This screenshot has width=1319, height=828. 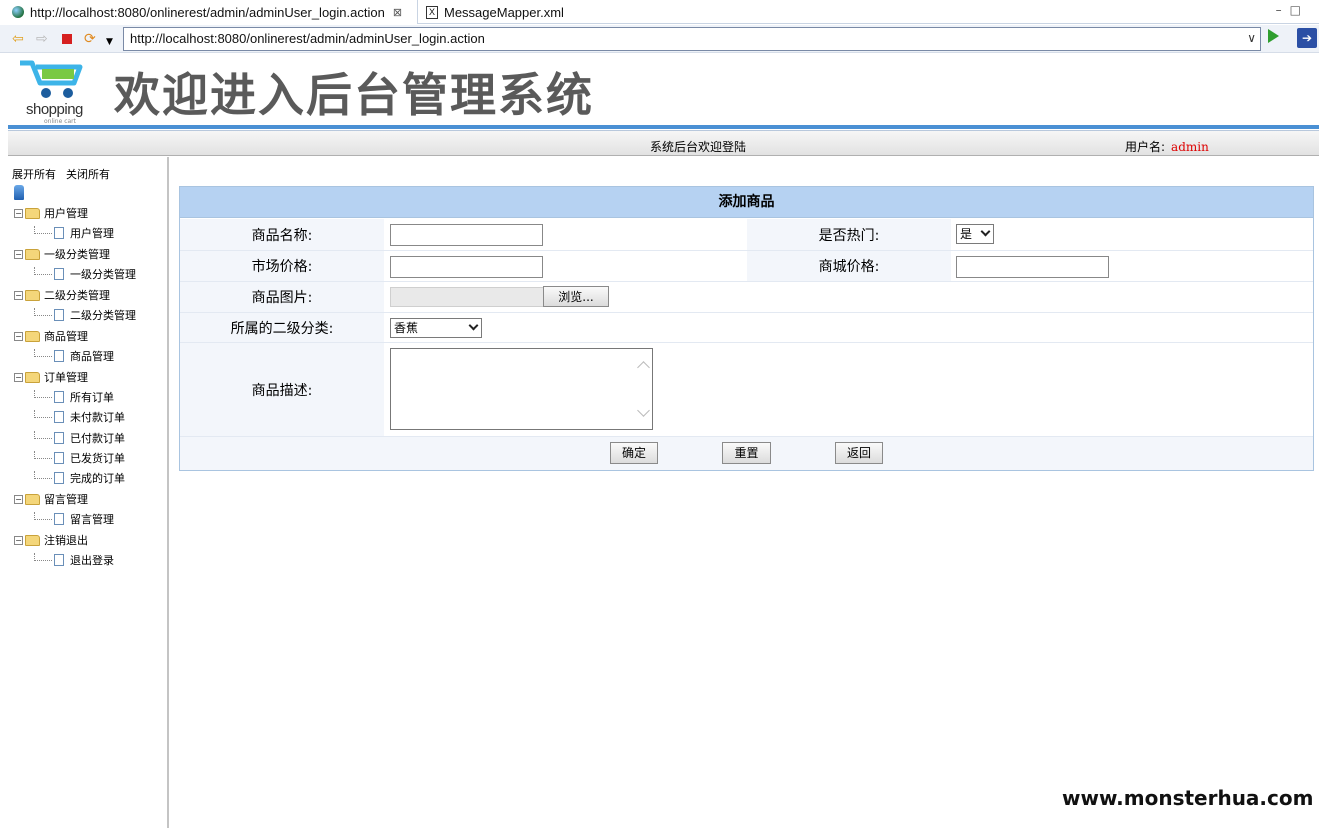 I want to click on tree-item-category2: 二级分类管理, so click(x=85, y=315).